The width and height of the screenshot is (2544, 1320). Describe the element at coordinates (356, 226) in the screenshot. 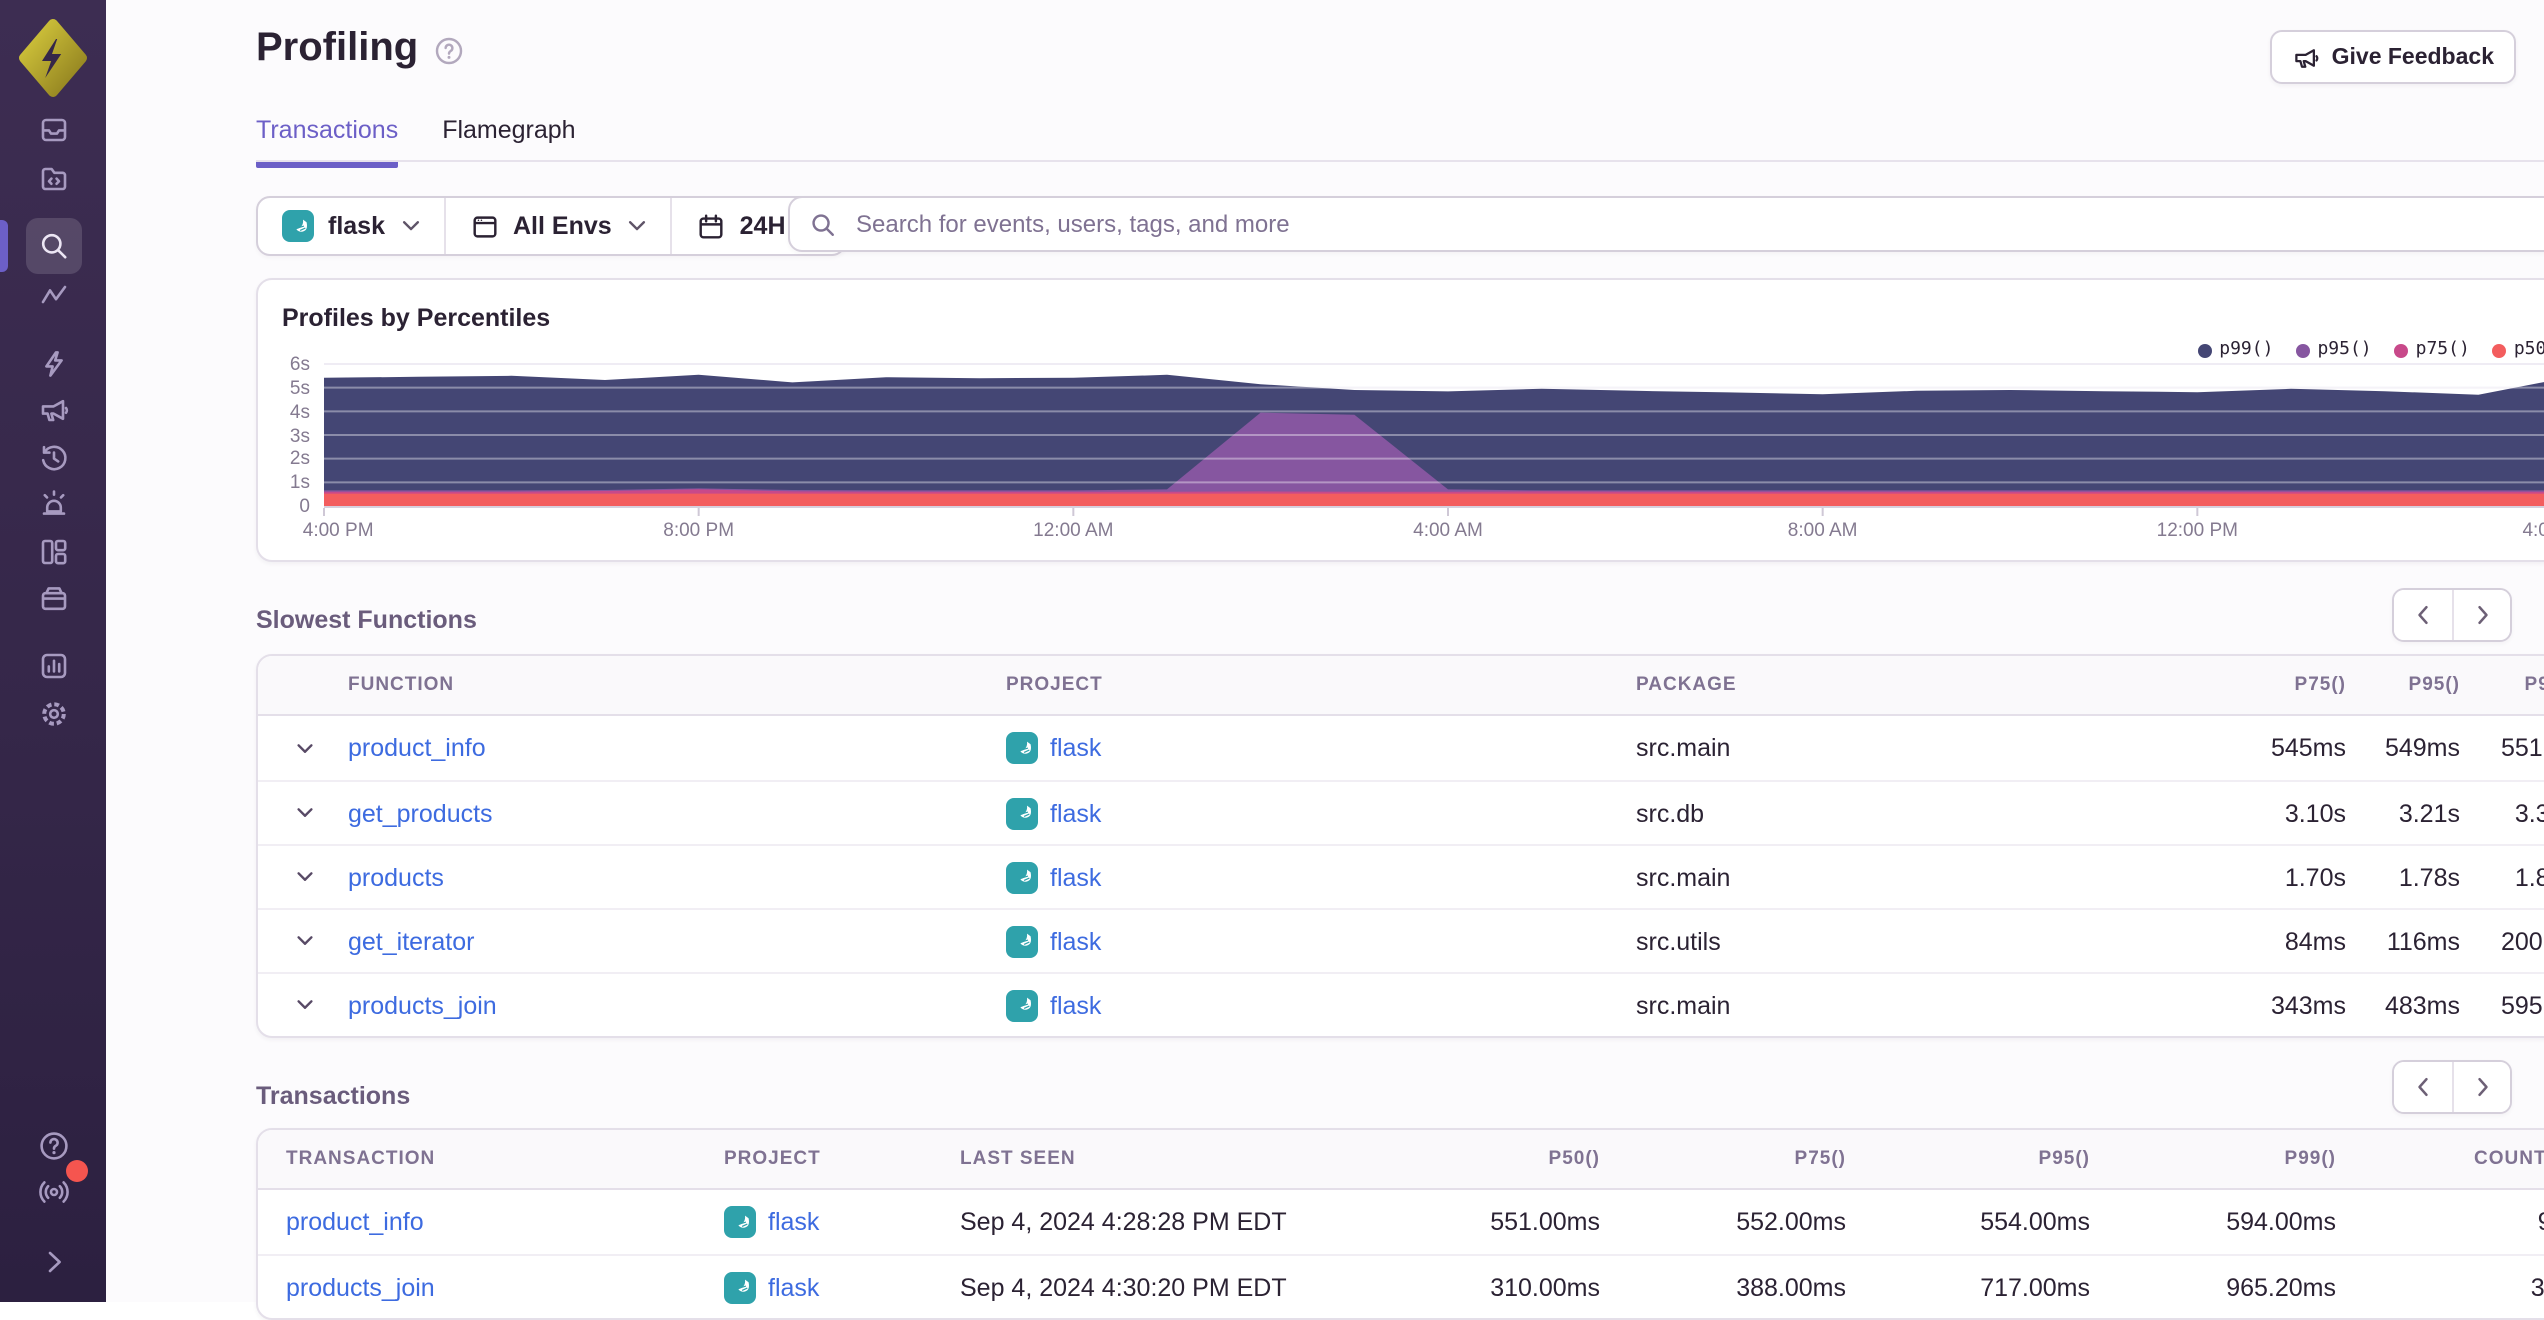

I see `project-filter-label: flask` at that location.